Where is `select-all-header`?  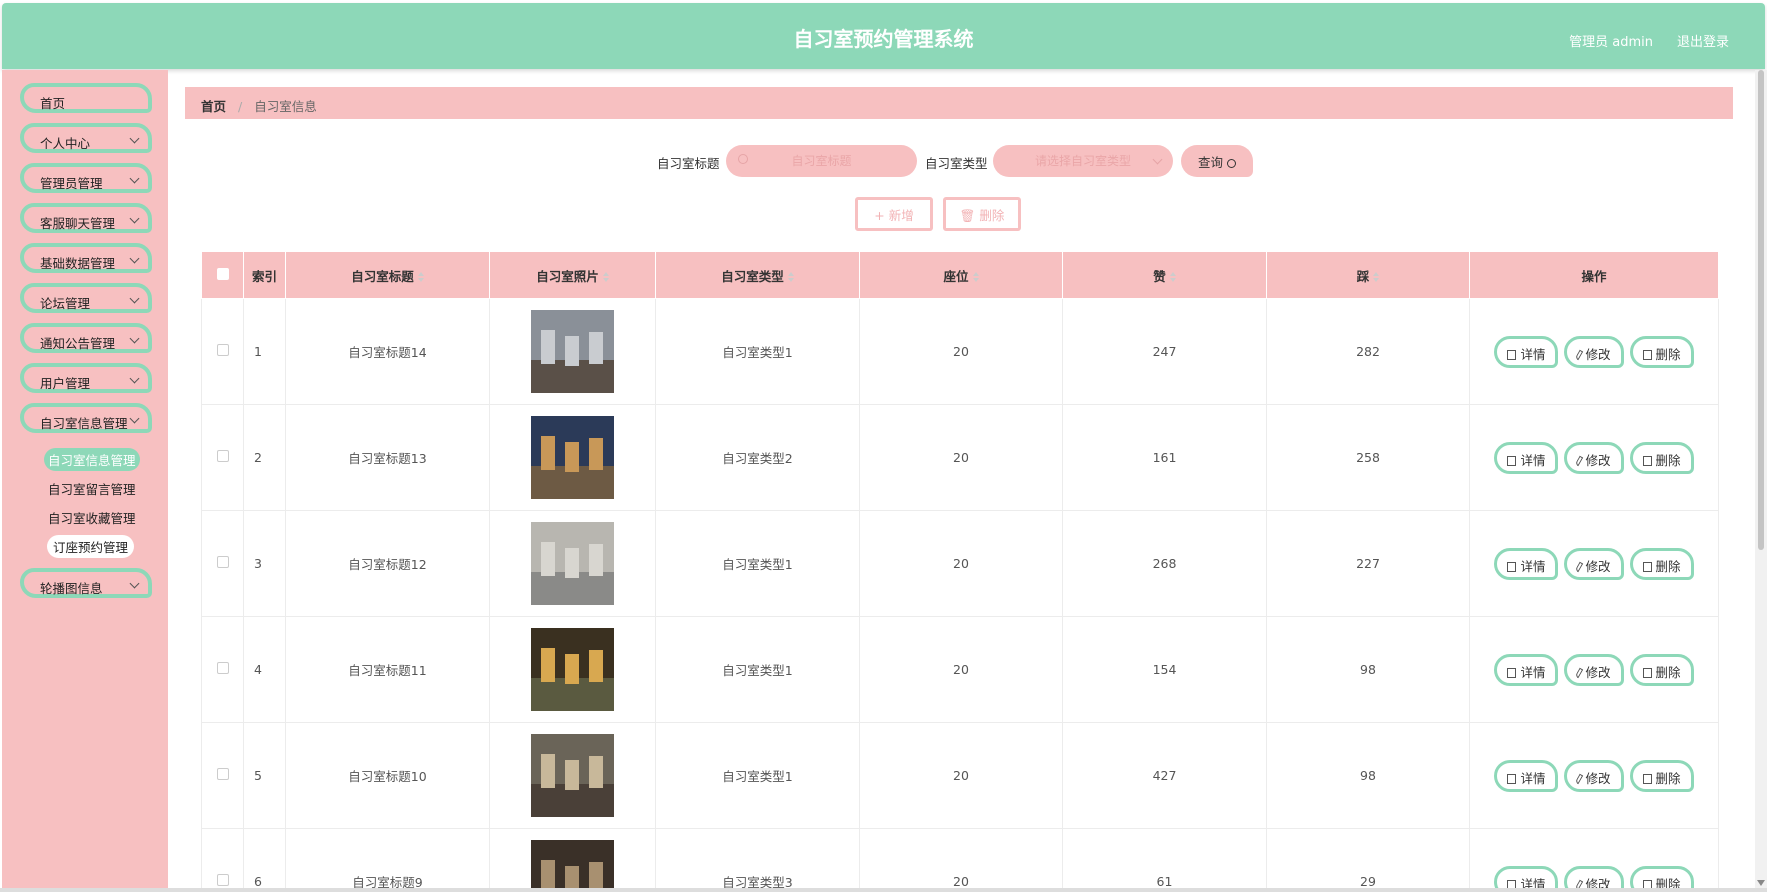 select-all-header is located at coordinates (222, 275).